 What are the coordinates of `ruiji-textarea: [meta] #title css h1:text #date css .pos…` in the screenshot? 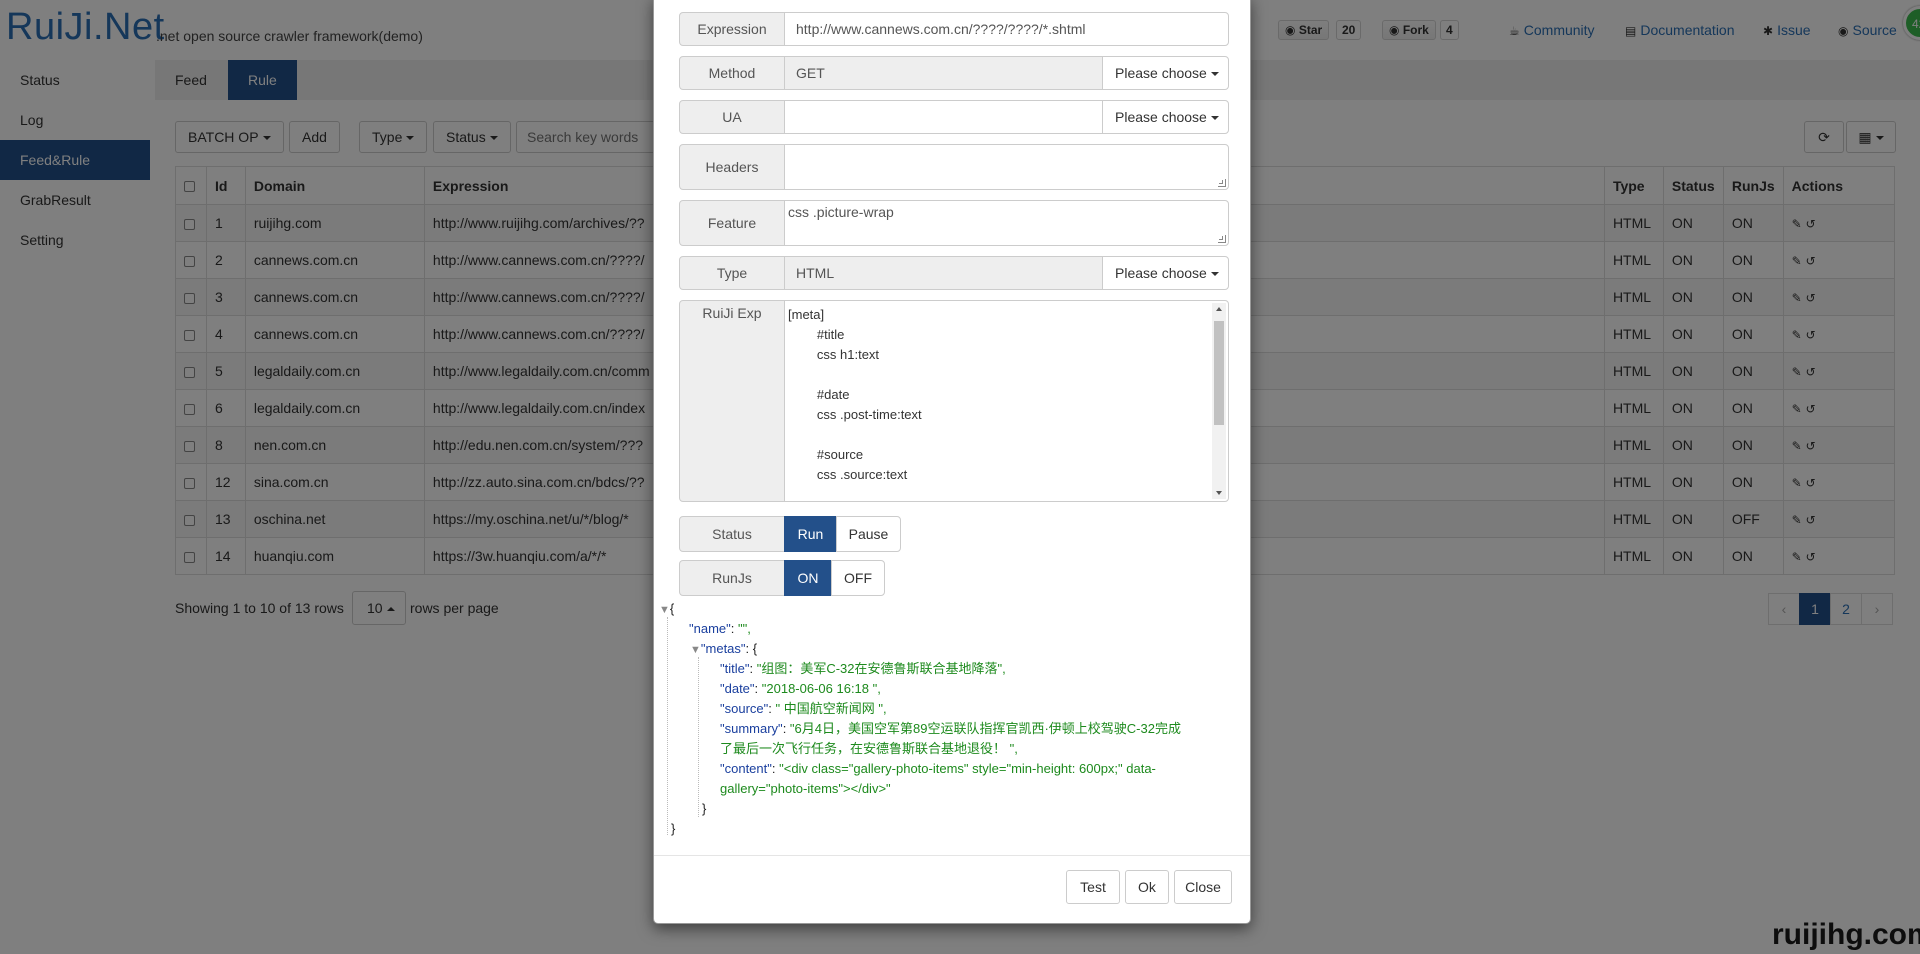 It's located at (1006, 401).